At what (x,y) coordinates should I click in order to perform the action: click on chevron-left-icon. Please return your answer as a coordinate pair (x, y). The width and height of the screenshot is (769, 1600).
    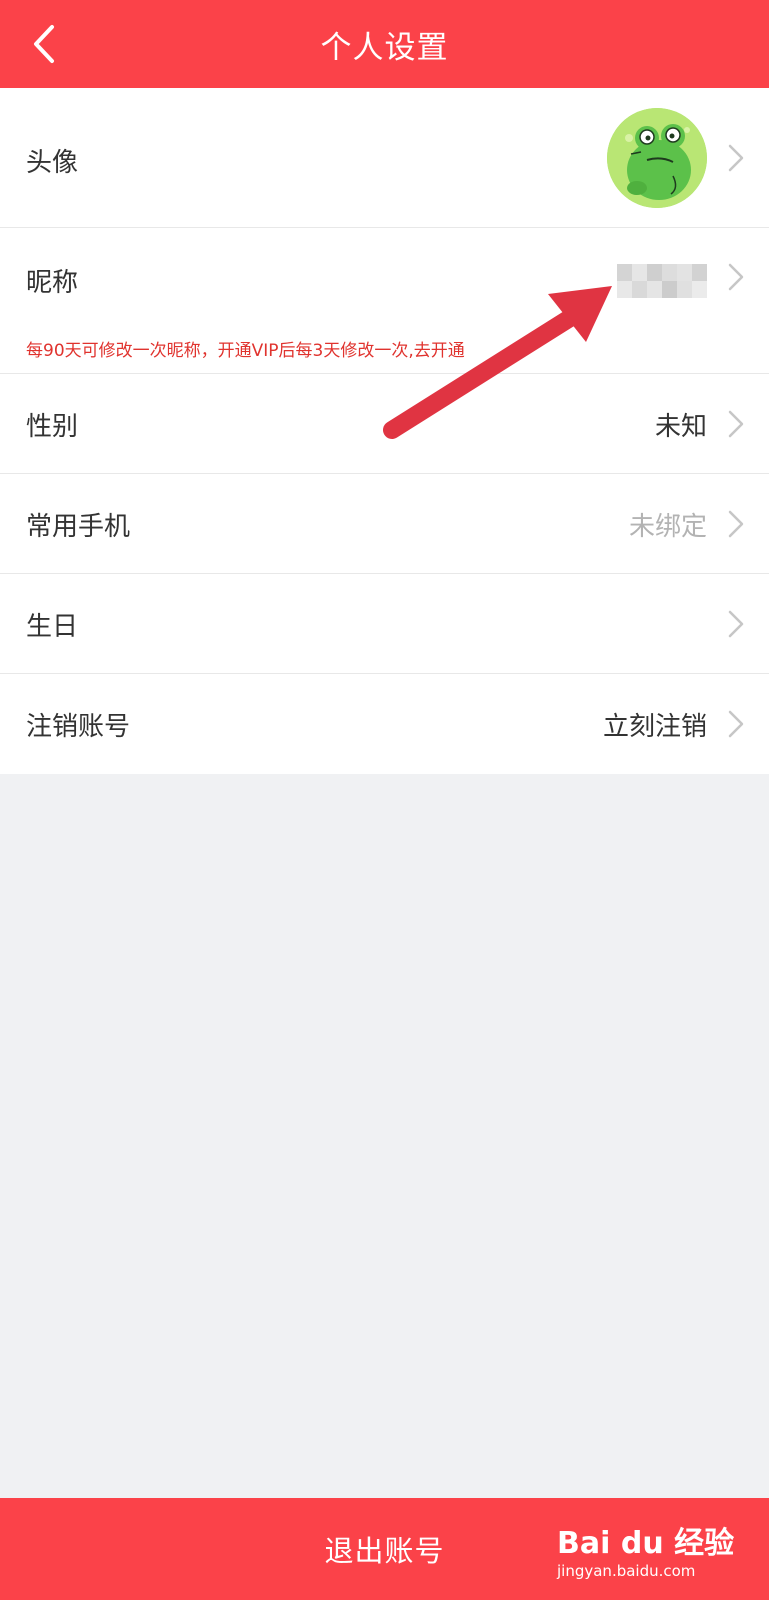
    Looking at the image, I should click on (44, 44).